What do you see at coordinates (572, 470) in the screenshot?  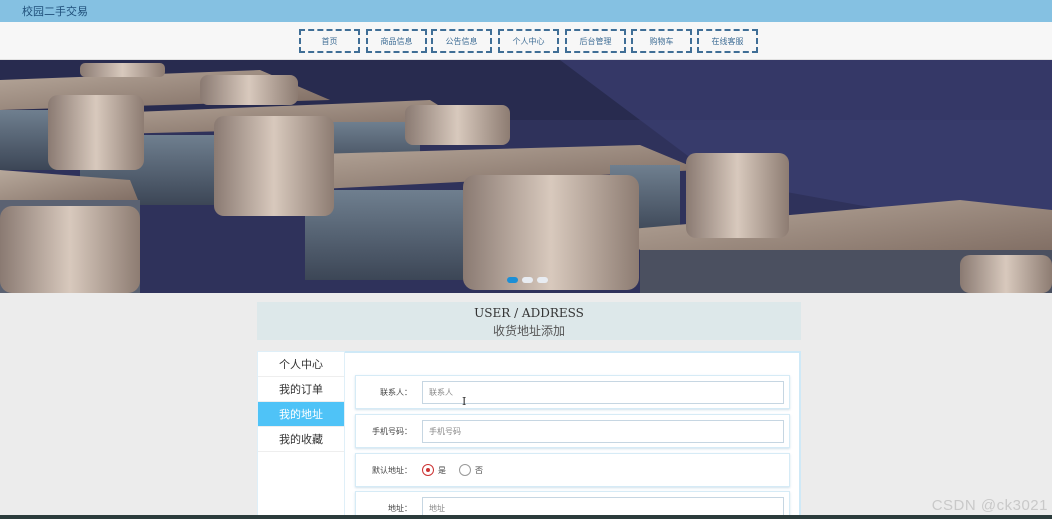 I see `form-row-default: 默认地址： 是 否` at bounding box center [572, 470].